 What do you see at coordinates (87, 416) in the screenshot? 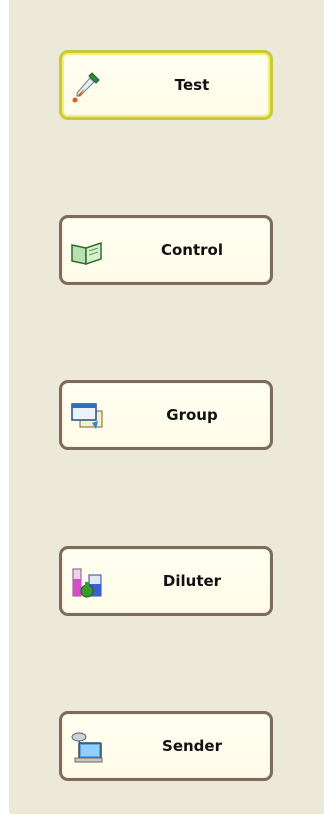
I see `windows-icon` at bounding box center [87, 416].